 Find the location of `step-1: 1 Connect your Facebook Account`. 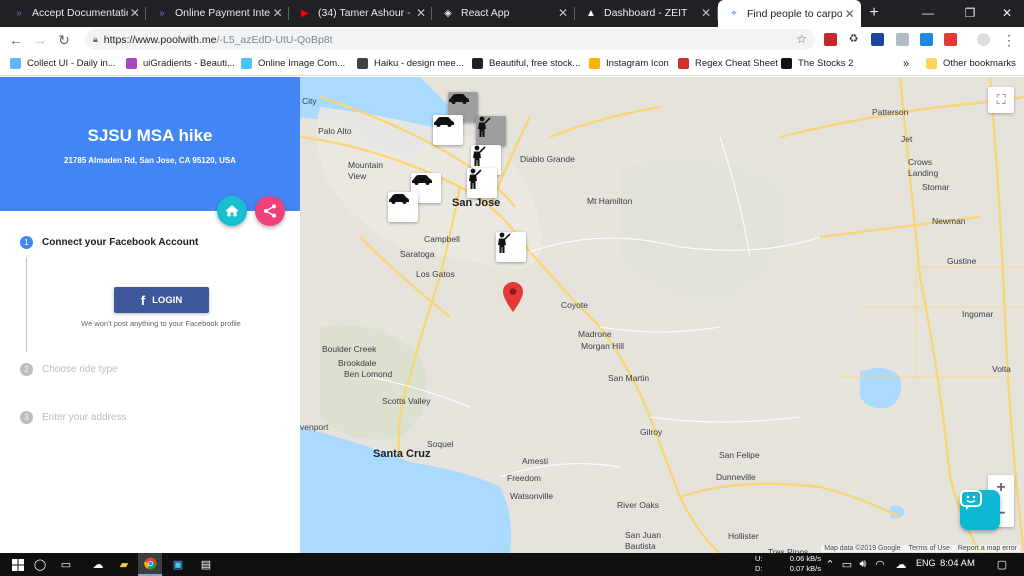

step-1: 1 Connect your Facebook Account is located at coordinates (109, 242).